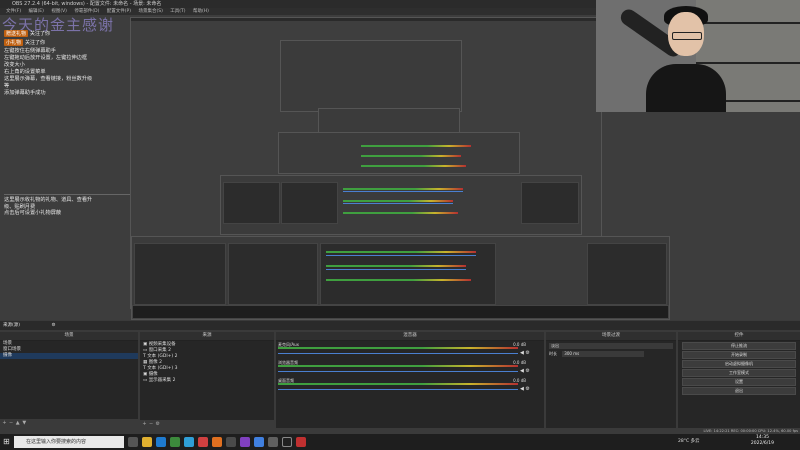 Image resolution: width=800 pixels, height=450 pixels. Describe the element at coordinates (24, 423) in the screenshot. I see `down-icon: ▼` at that location.